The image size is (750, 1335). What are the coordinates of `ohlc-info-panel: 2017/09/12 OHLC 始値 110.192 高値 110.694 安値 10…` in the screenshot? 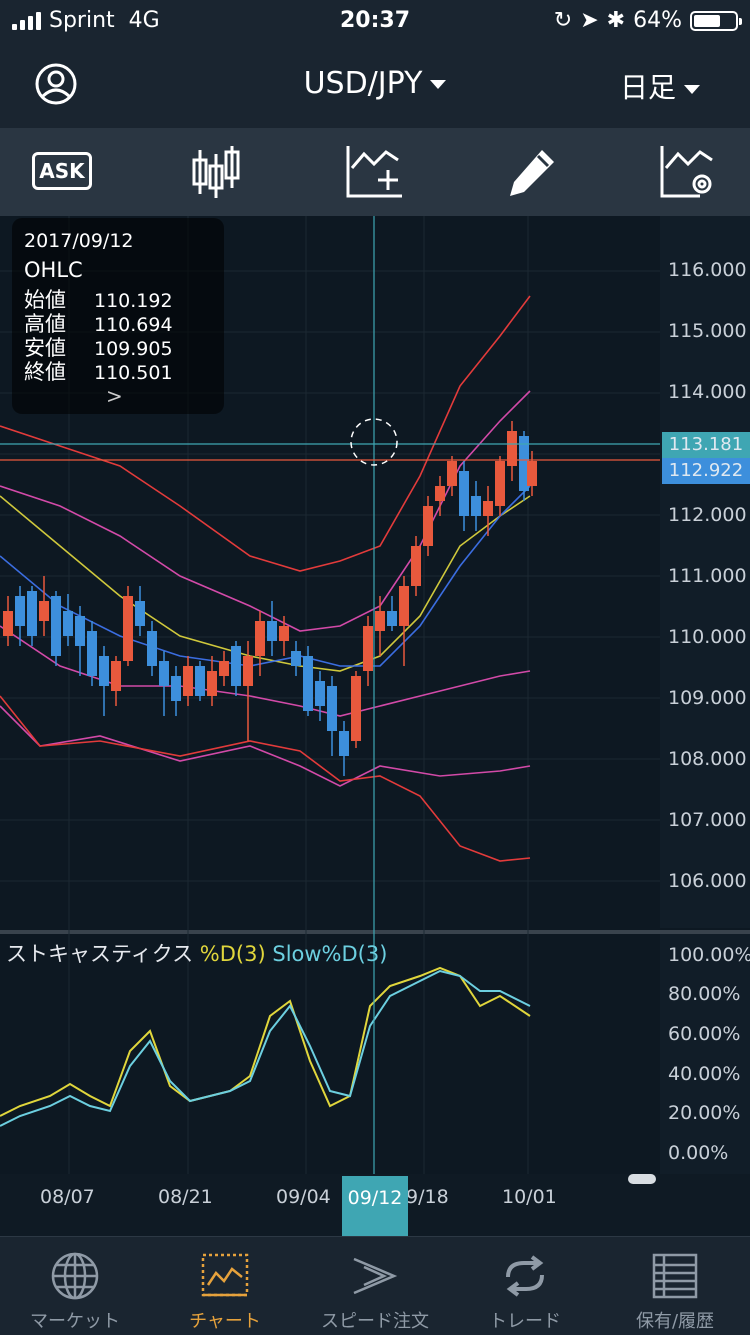 It's located at (118, 316).